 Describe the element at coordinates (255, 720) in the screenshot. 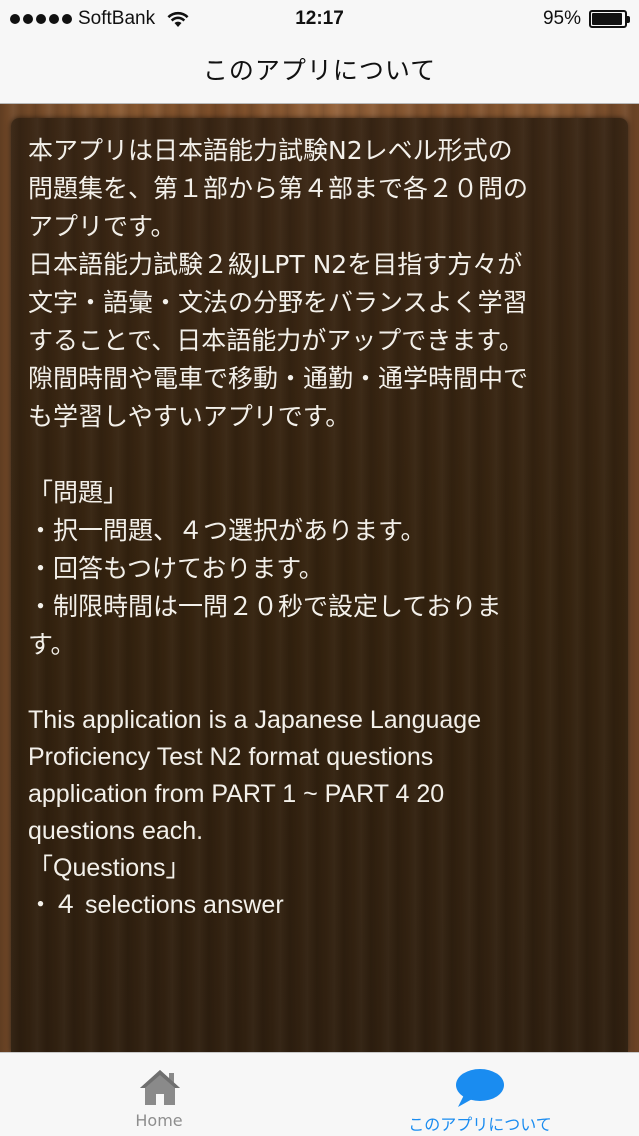

I see `english-text-line: This application is a Japanese Language` at that location.